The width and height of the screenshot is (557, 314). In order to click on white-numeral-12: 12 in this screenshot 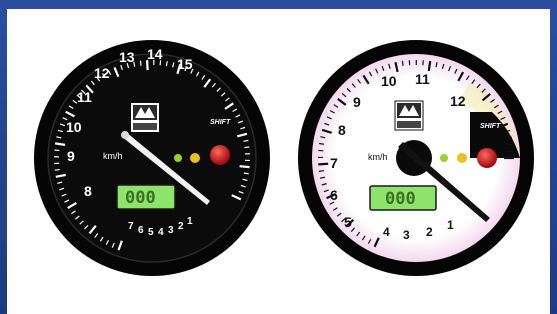, I will do `click(458, 101)`.